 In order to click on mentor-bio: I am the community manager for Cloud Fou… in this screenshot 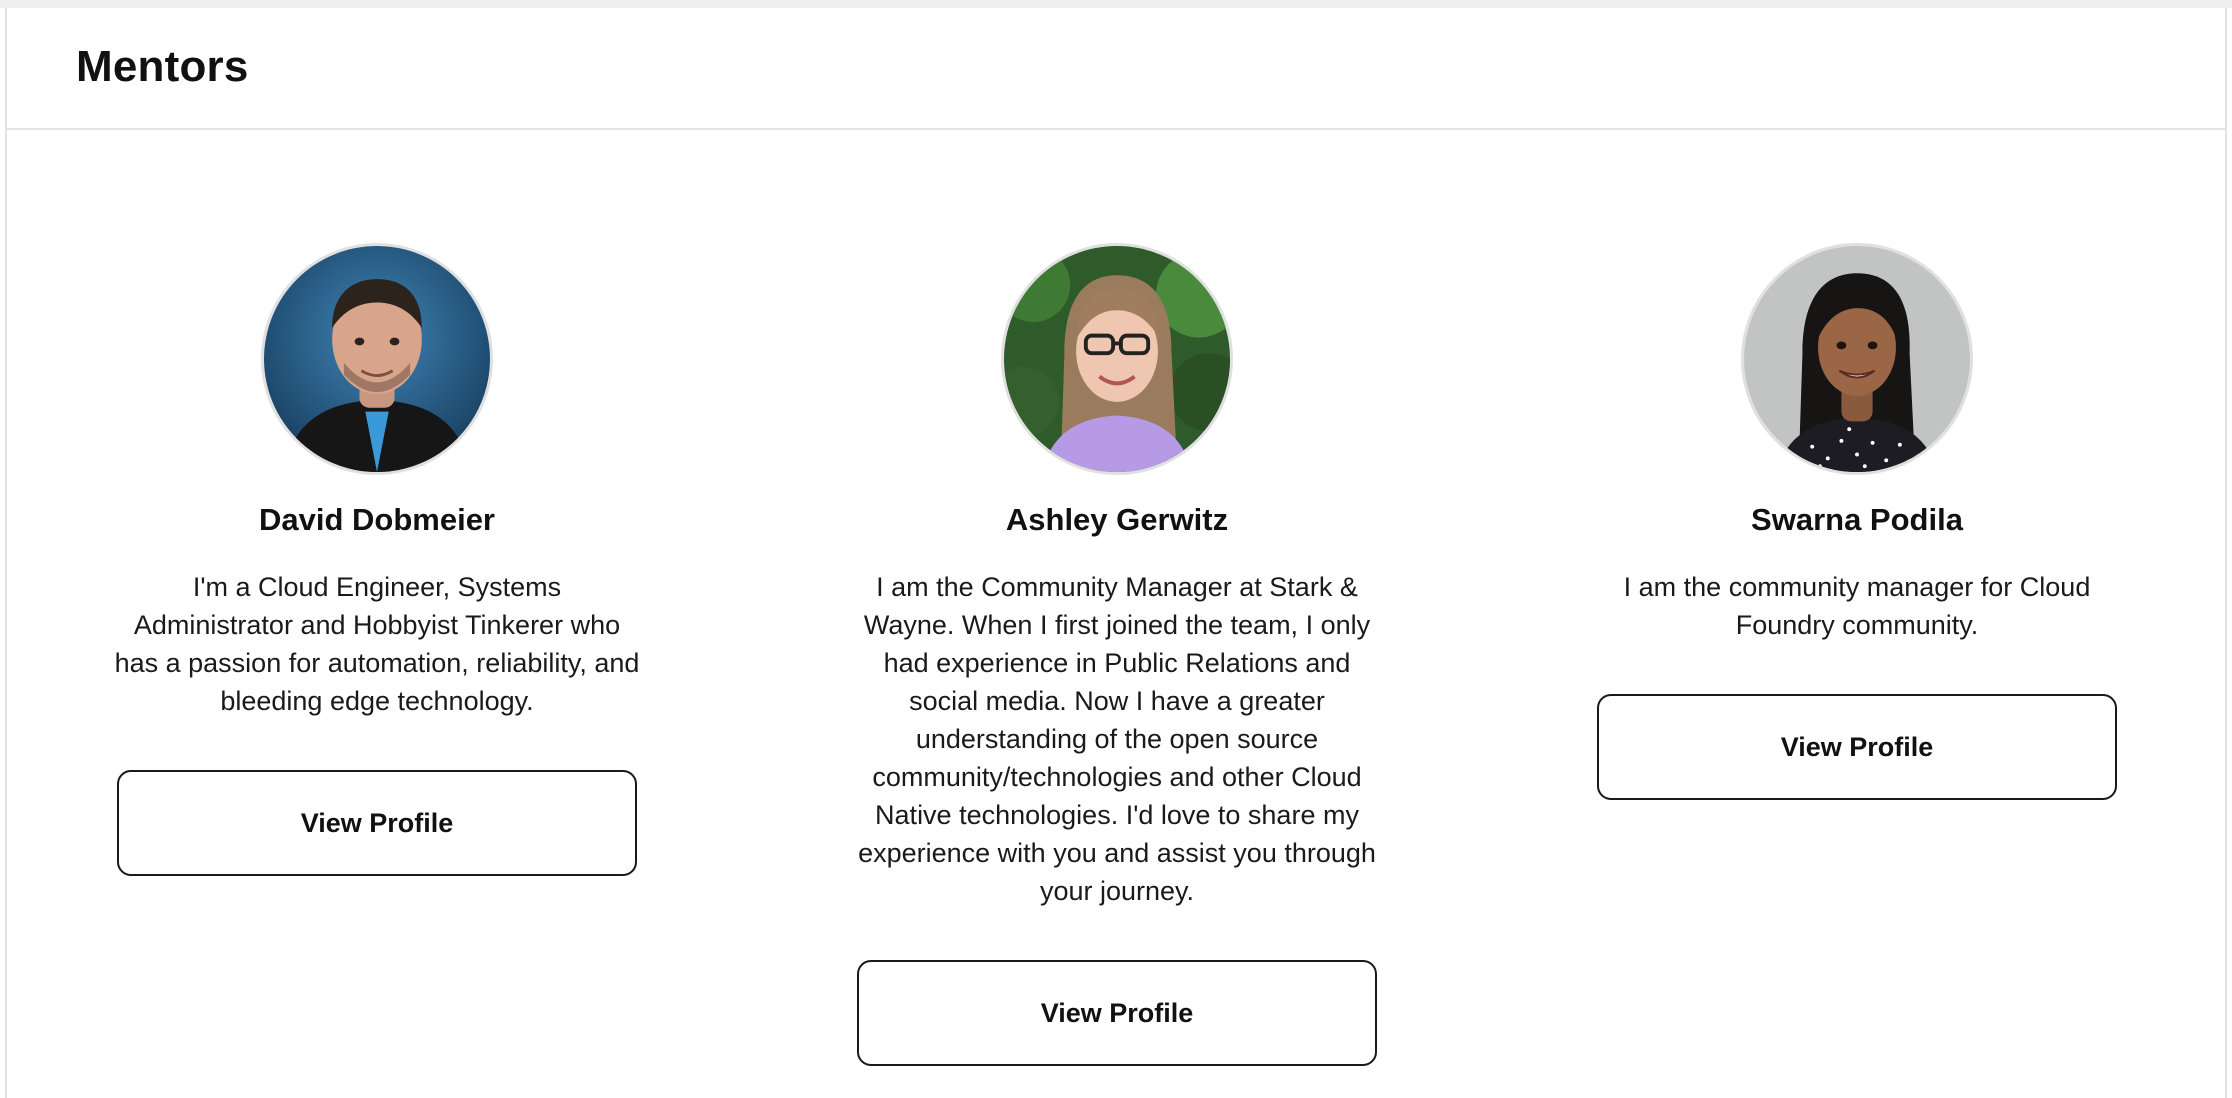, I will do `click(1857, 606)`.